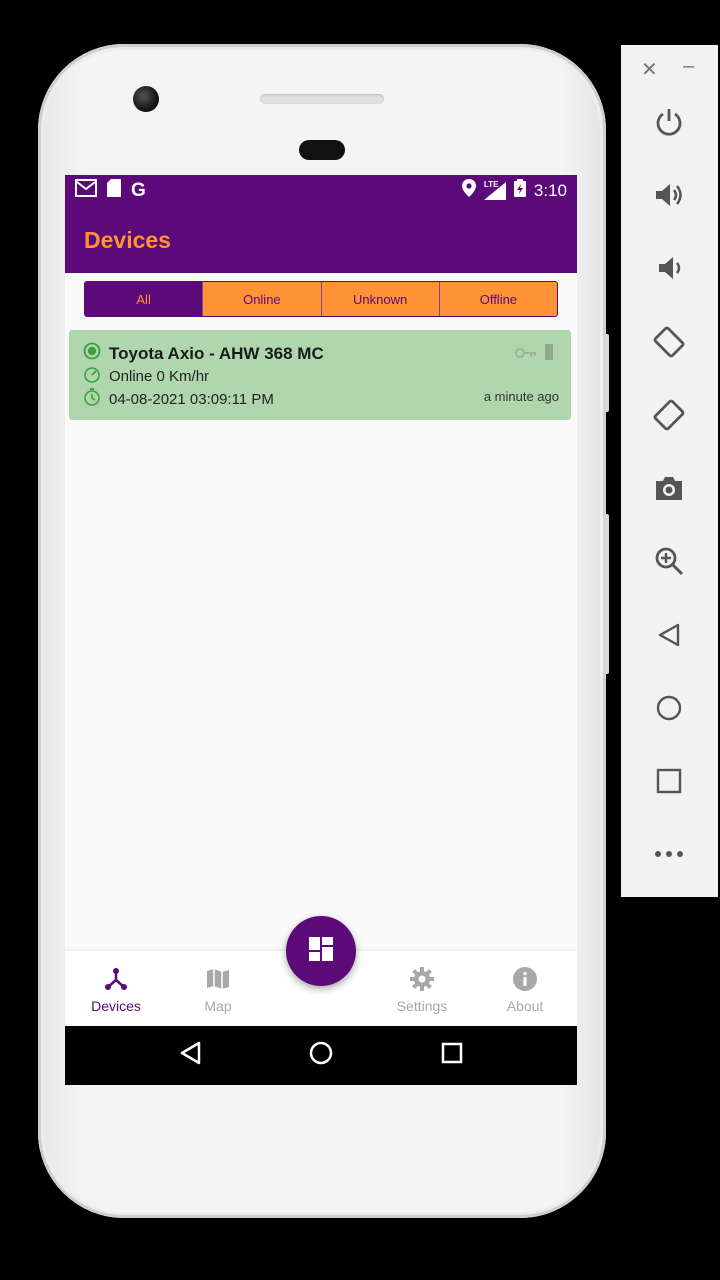  Describe the element at coordinates (422, 1006) in the screenshot. I see `nav-settings-label: Settings` at that location.